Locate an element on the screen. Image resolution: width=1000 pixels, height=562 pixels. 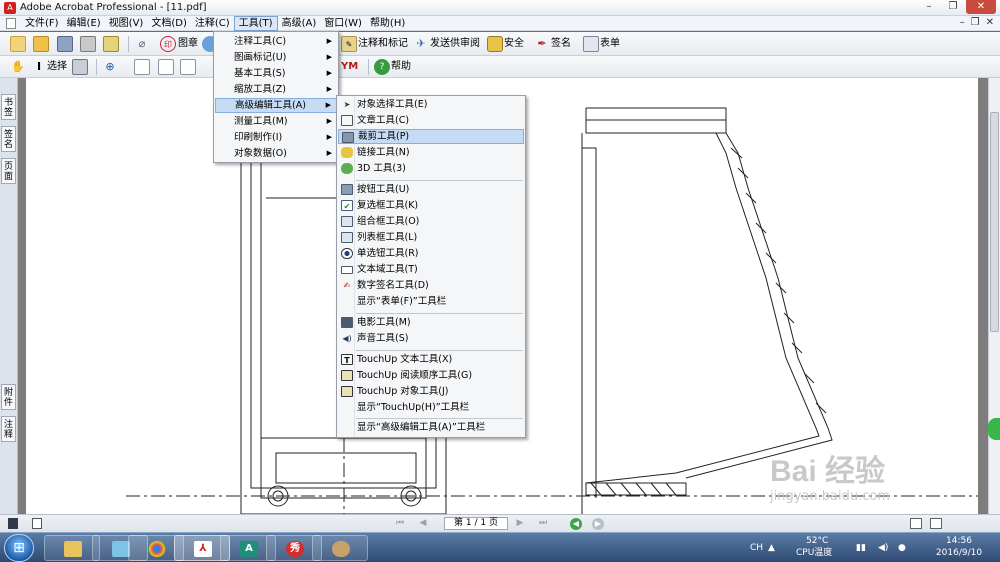
print-icon is located at coordinates (88, 44).